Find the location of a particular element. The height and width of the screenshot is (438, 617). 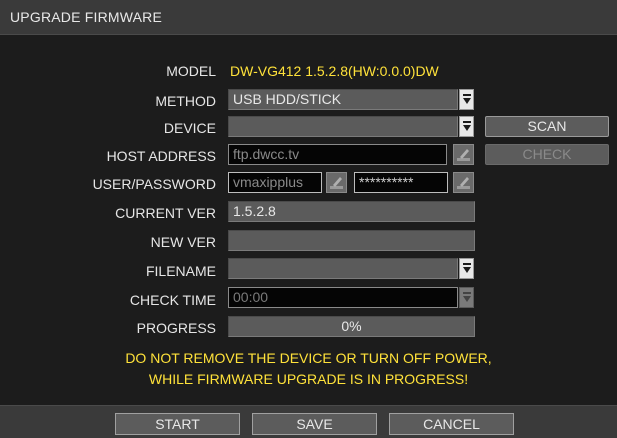

filename-dropdown-button is located at coordinates (466, 268).